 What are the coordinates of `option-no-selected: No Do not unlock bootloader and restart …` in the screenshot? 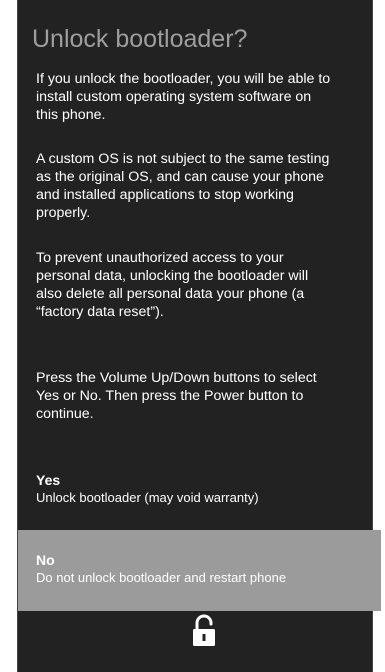 It's located at (199, 570).